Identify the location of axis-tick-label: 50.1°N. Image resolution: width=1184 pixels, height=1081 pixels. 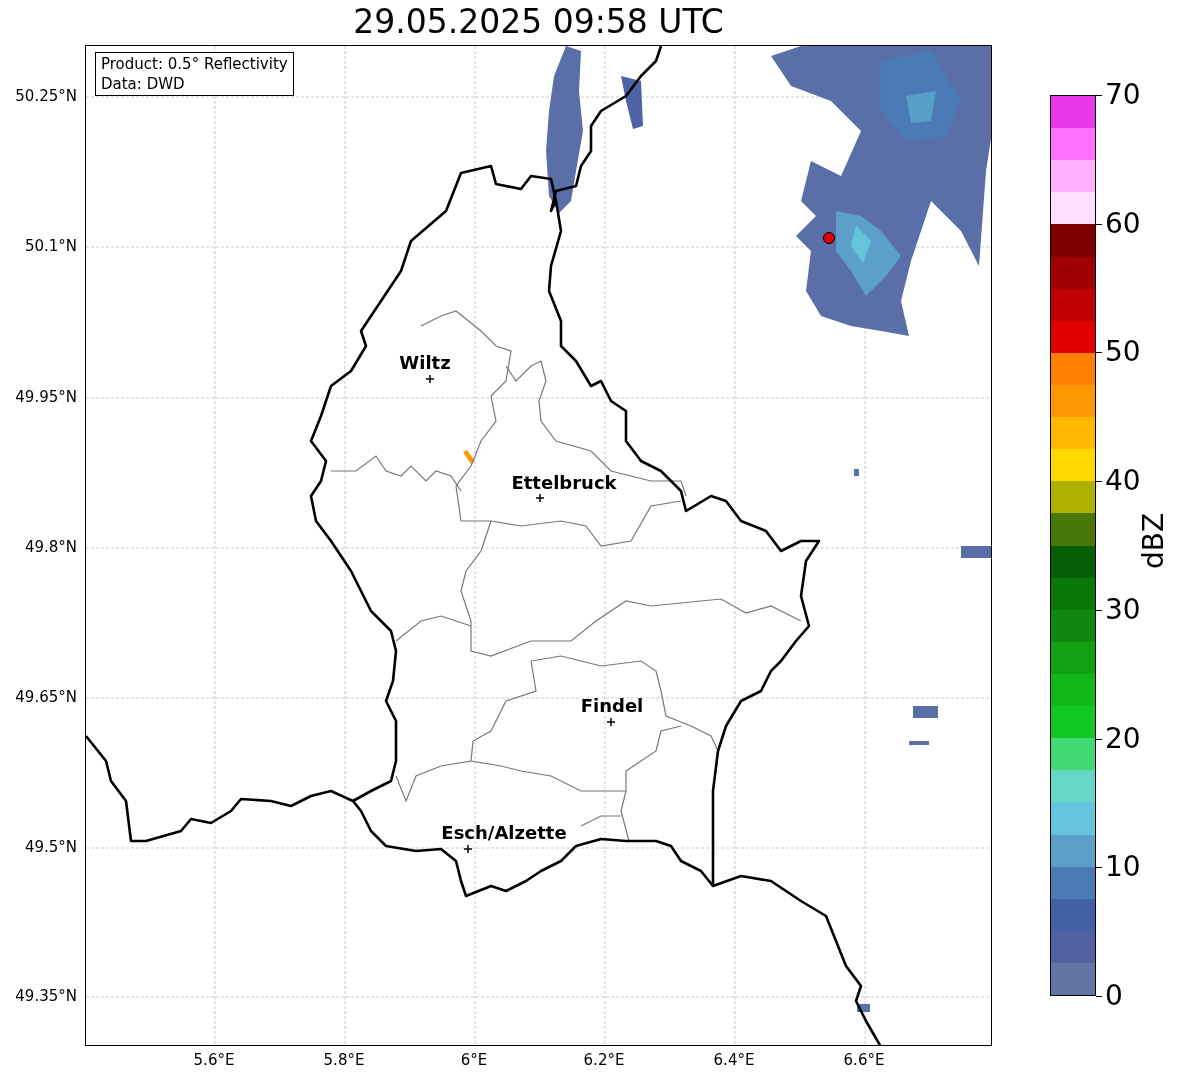
(50, 246).